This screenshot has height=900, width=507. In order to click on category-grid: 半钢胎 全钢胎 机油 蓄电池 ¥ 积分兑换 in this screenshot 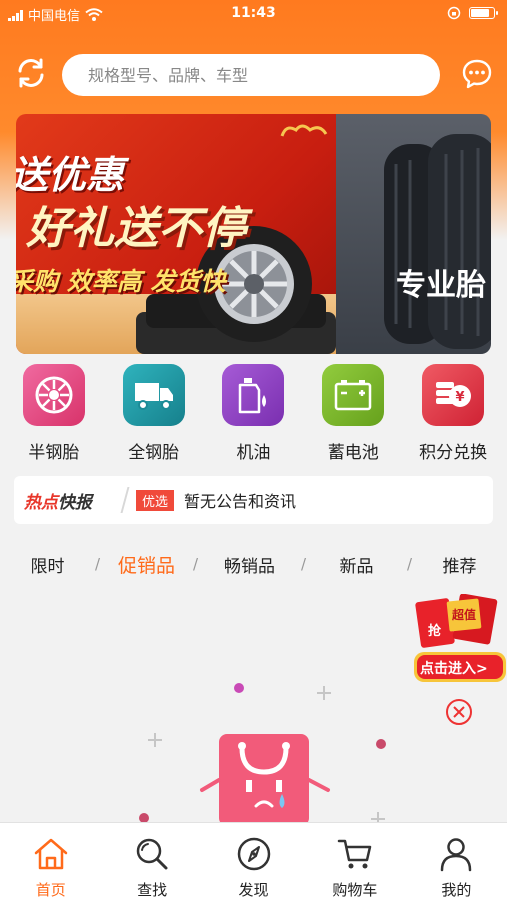, I will do `click(253, 414)`.